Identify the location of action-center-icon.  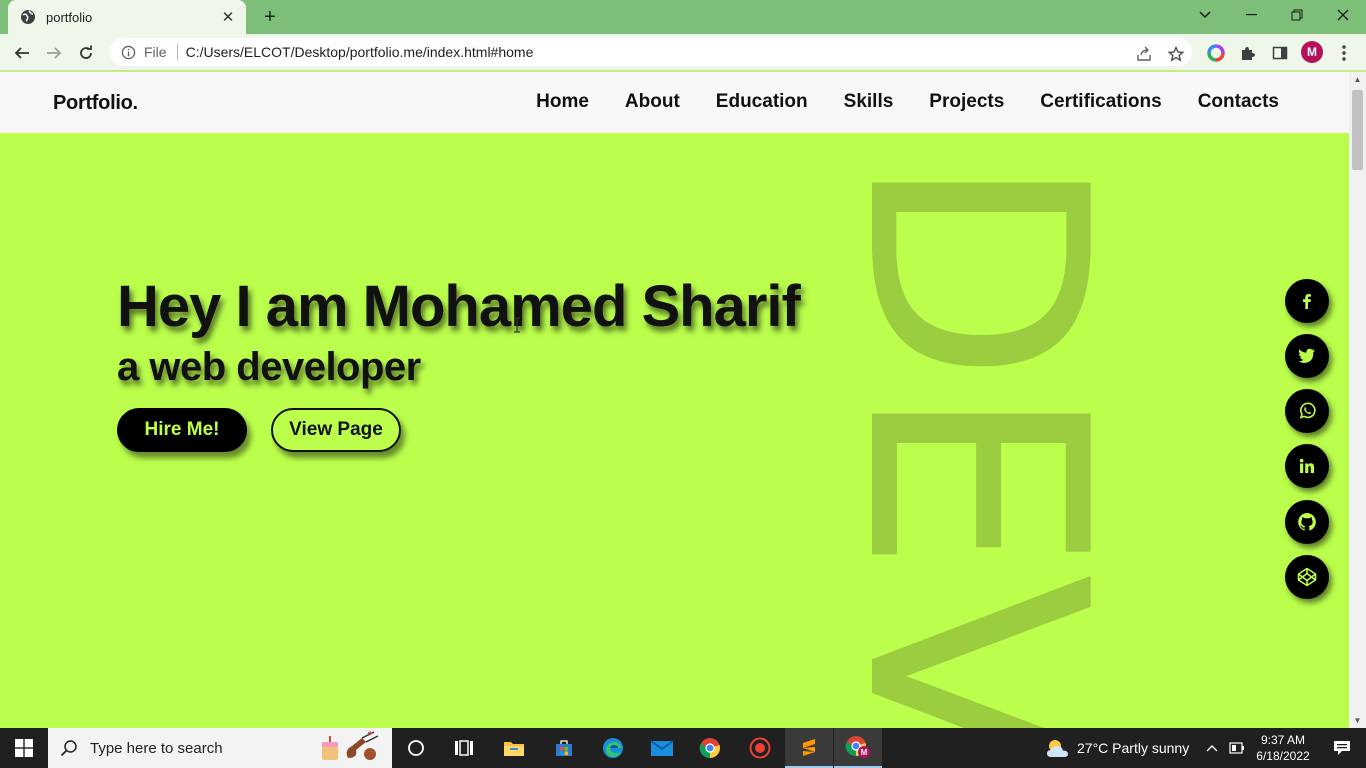
(1342, 748).